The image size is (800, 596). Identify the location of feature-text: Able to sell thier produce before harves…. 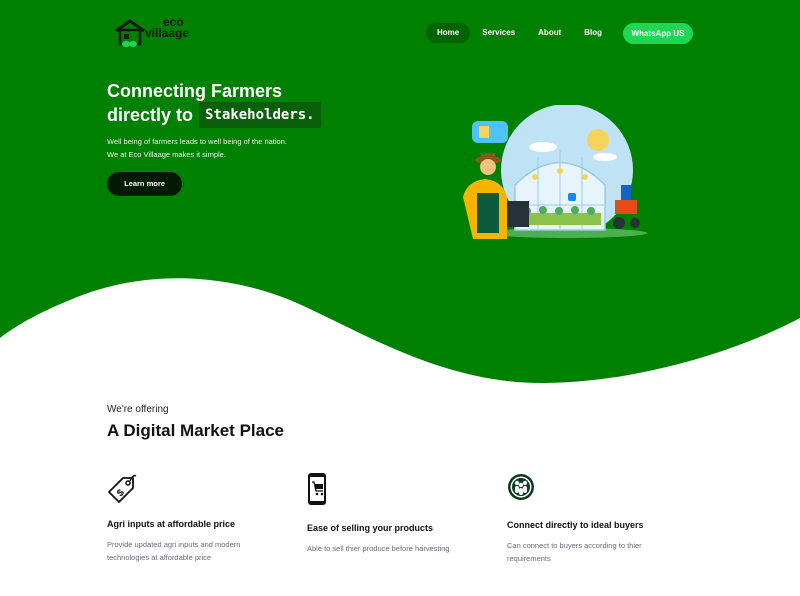
(378, 548).